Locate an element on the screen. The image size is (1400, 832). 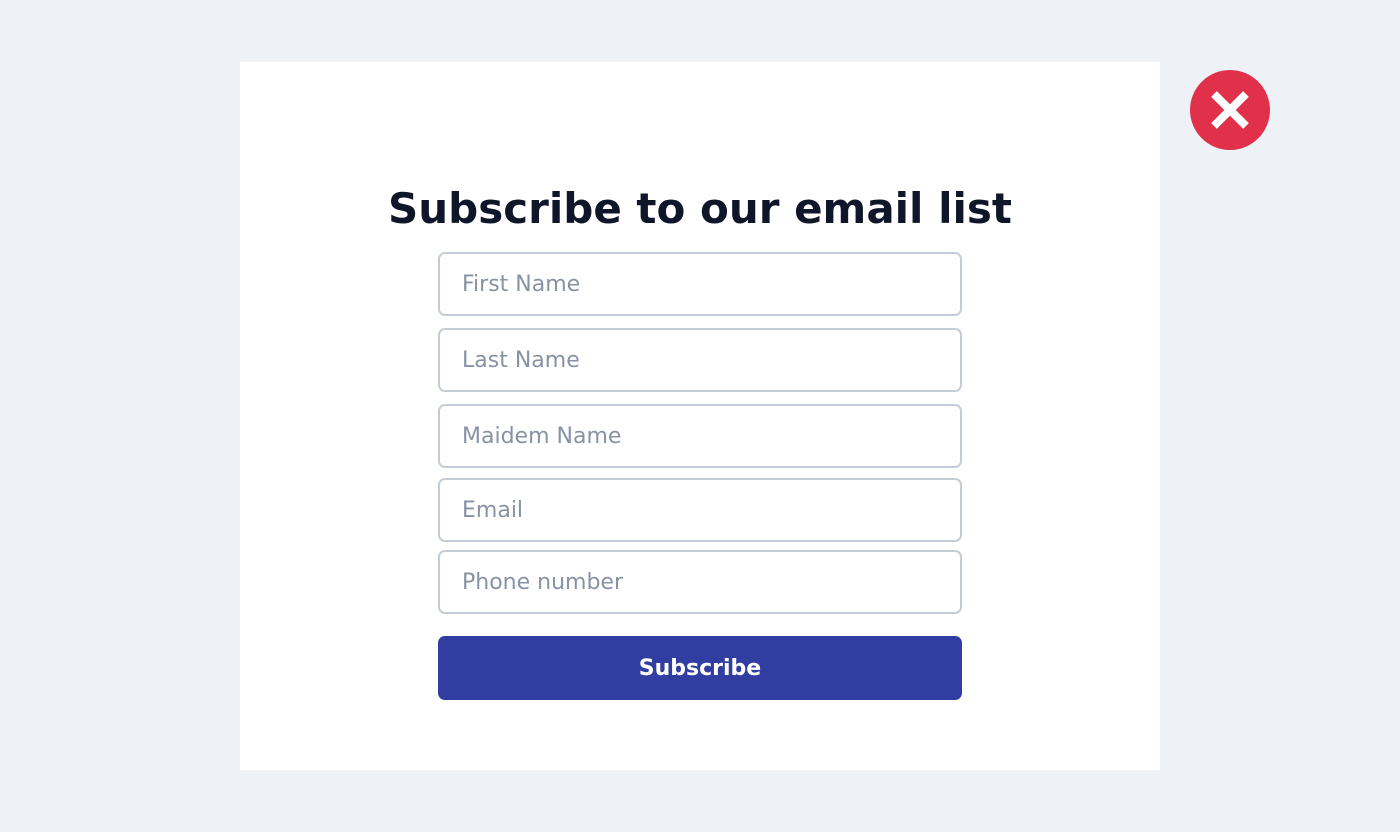
modal-title: Subscribe to our email list is located at coordinates (700, 208).